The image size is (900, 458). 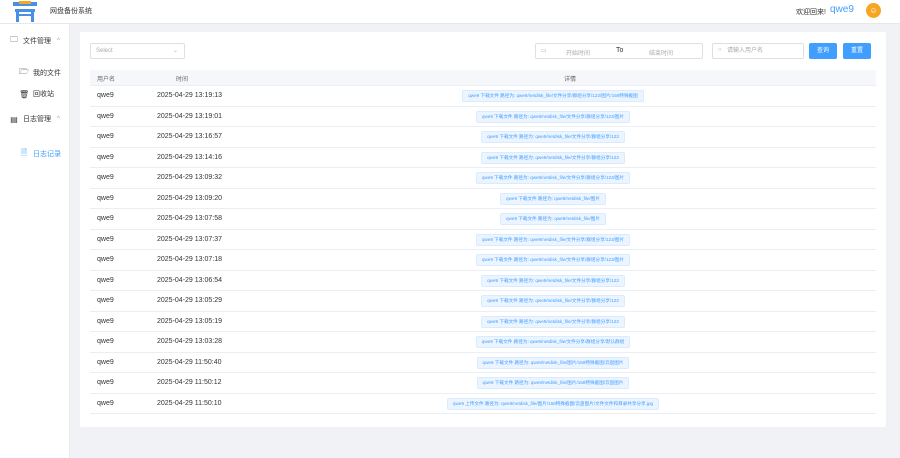 I want to click on sidebar-item-file-management: 🗀 文件管理 ^, so click(x=34, y=41).